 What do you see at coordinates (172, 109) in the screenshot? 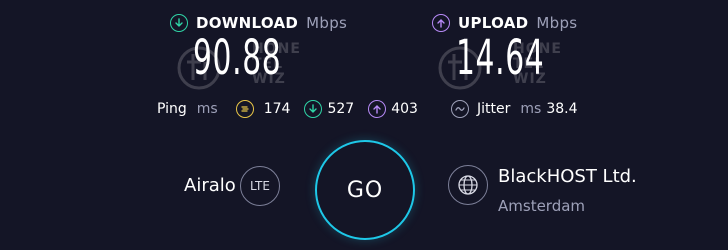
I see `ping-label: Ping` at bounding box center [172, 109].